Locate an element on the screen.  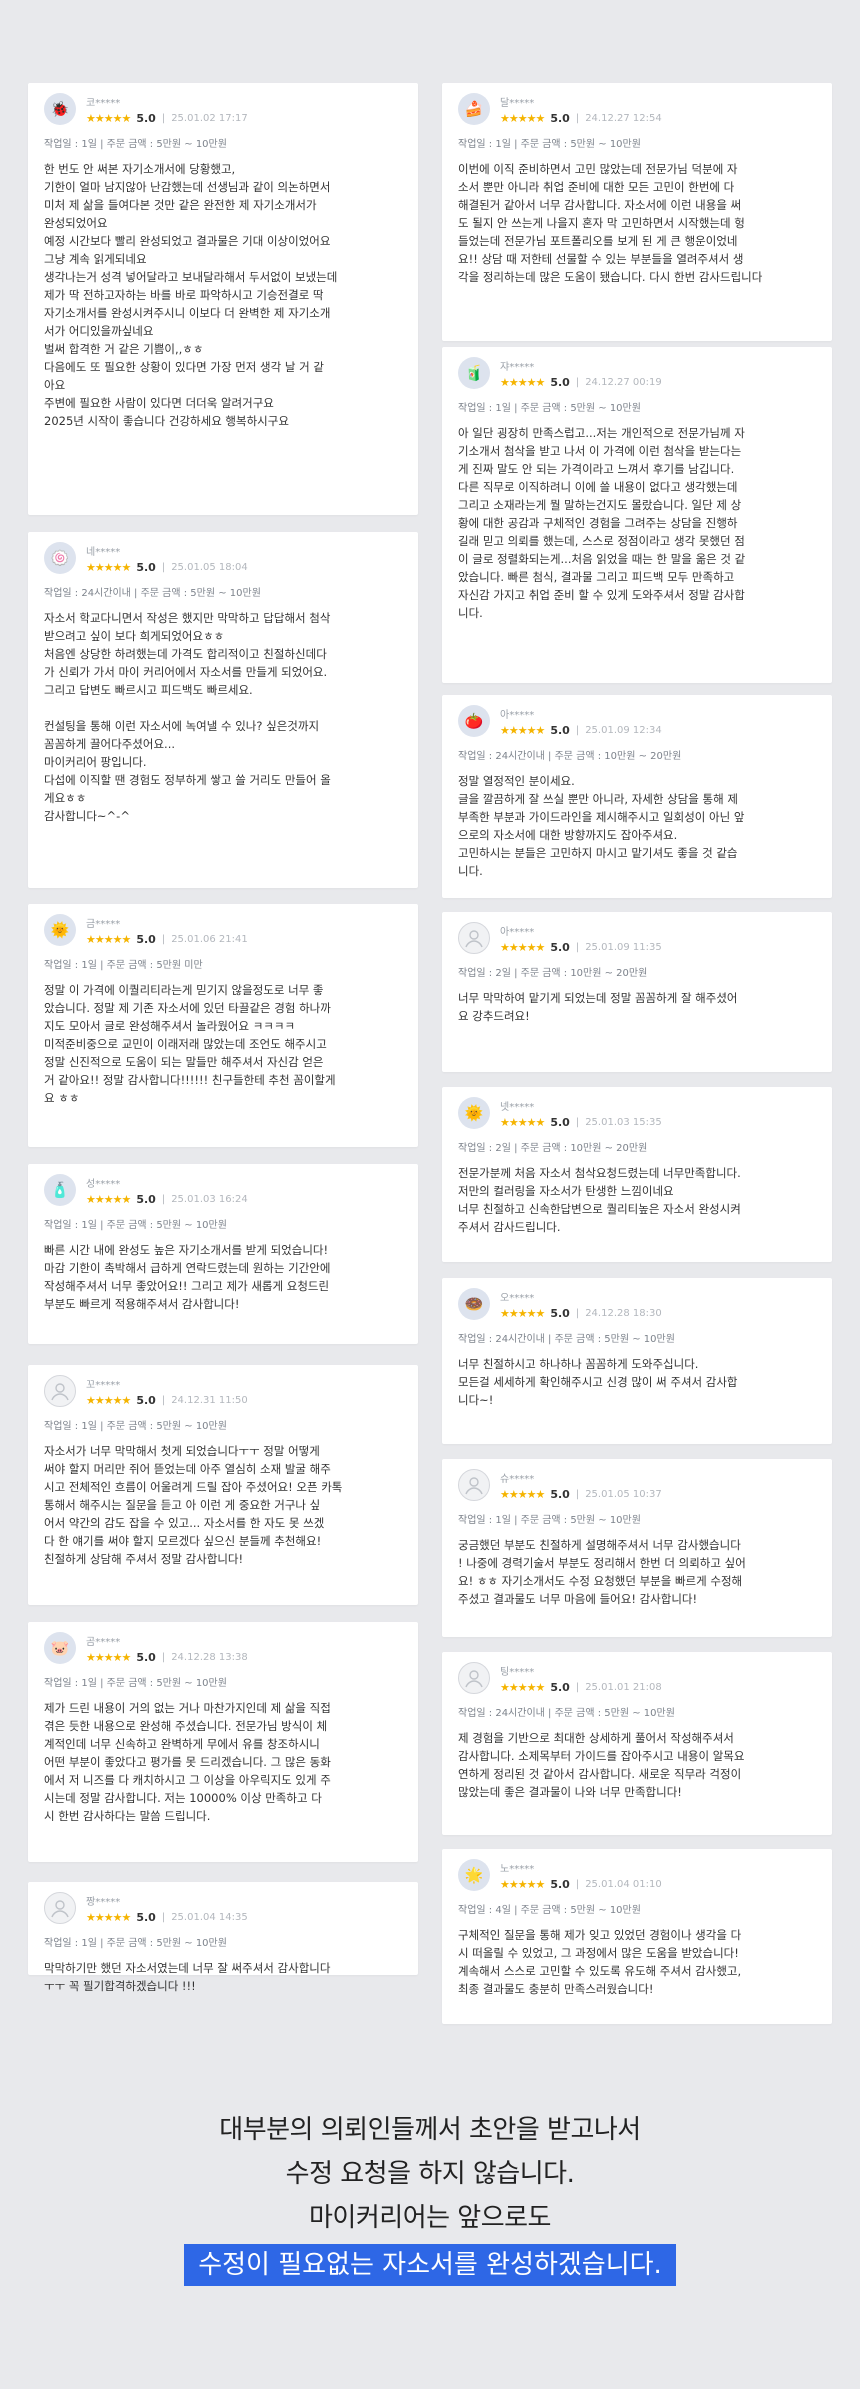
avatar: 🍅 is located at coordinates (474, 721).